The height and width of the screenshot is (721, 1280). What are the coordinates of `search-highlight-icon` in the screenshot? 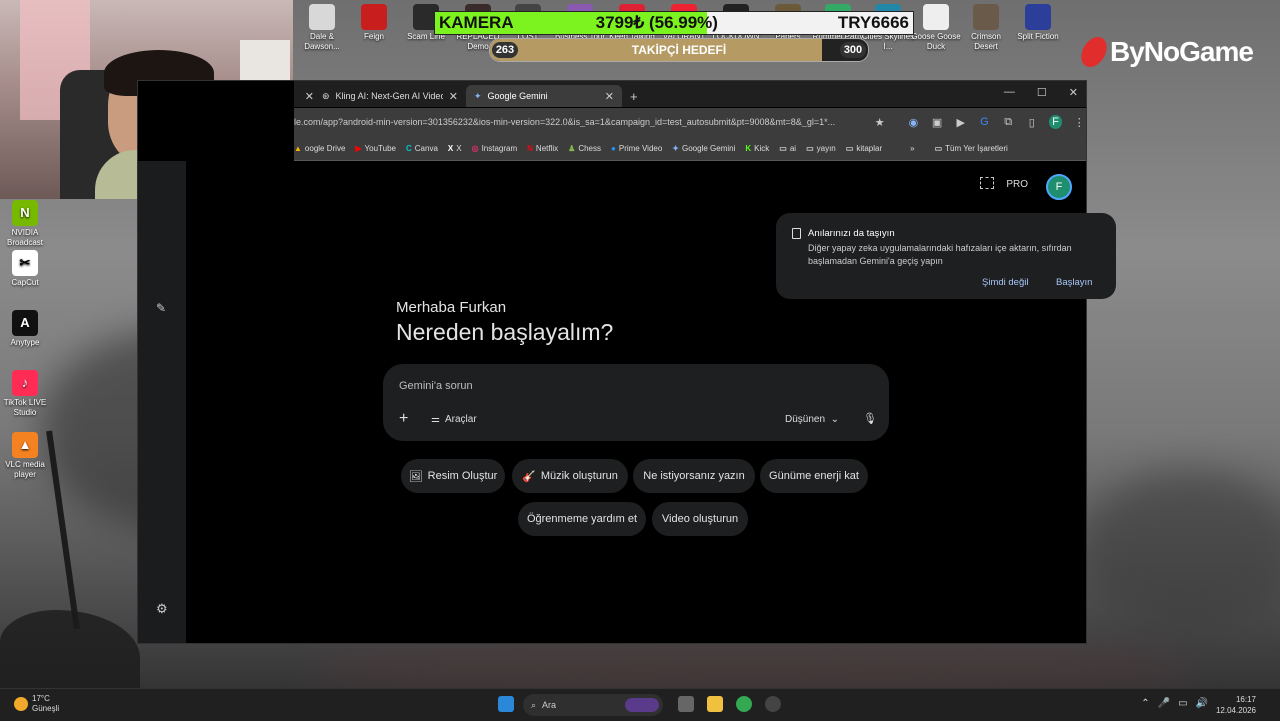 It's located at (642, 705).